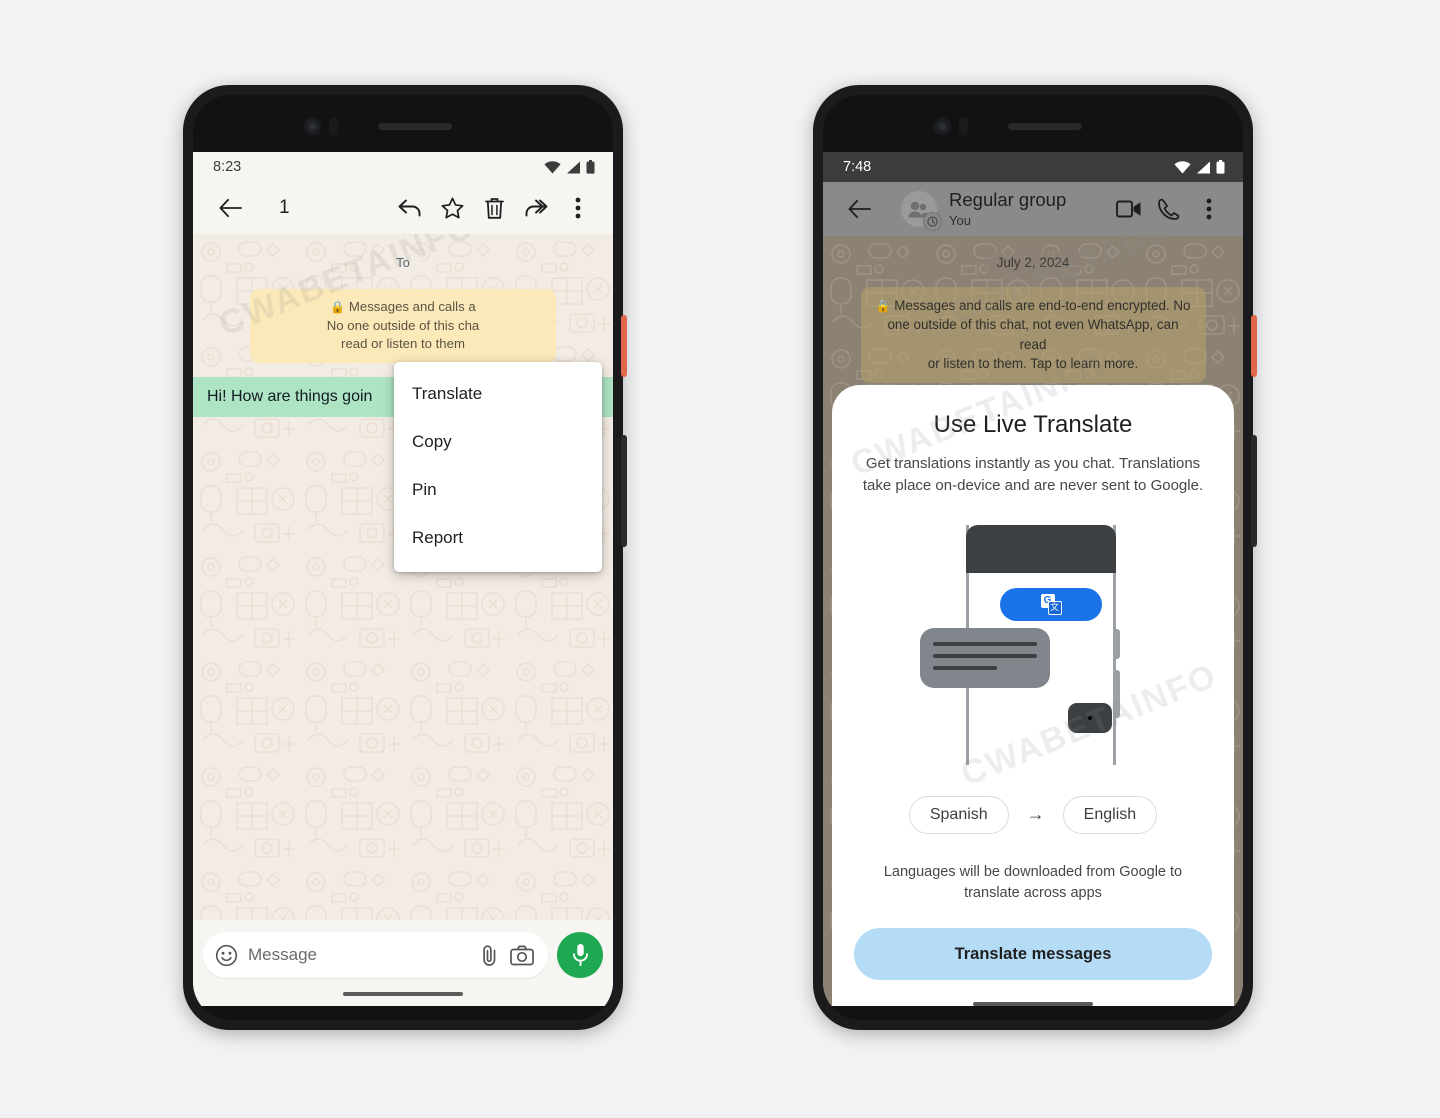  Describe the element at coordinates (412, 306) in the screenshot. I see `encryption-notice-line1: Messages and calls a` at that location.